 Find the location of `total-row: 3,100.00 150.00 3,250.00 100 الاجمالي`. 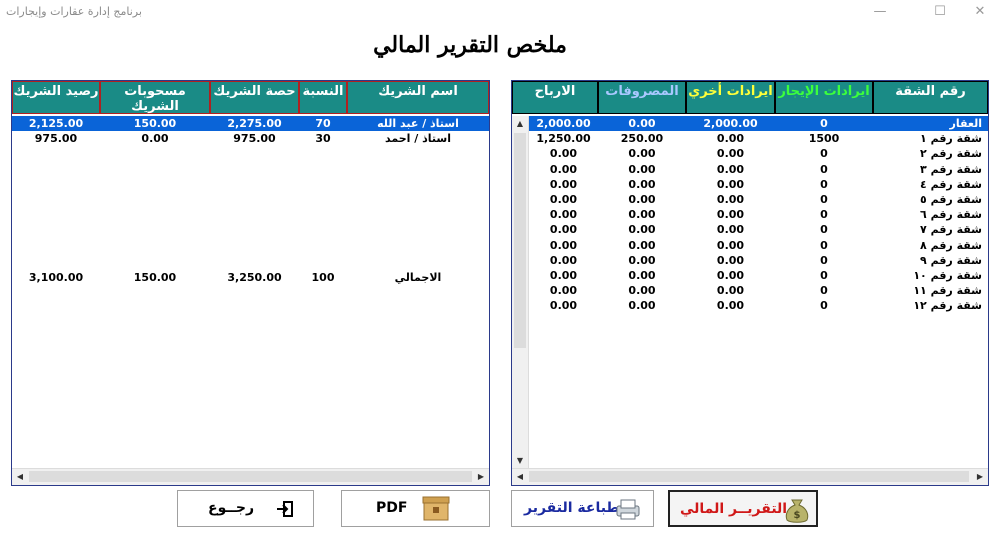

total-row: 3,100.00 150.00 3,250.00 100 الاجمالي is located at coordinates (250, 277).